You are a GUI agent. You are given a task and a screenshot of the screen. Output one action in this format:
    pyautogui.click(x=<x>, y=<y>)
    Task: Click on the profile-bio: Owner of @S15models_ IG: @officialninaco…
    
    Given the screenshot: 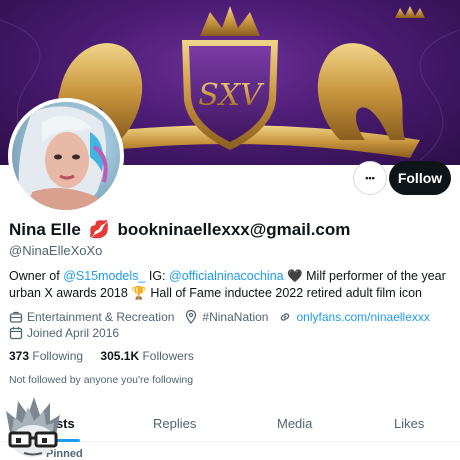 What is the action you would take?
    pyautogui.click(x=229, y=285)
    